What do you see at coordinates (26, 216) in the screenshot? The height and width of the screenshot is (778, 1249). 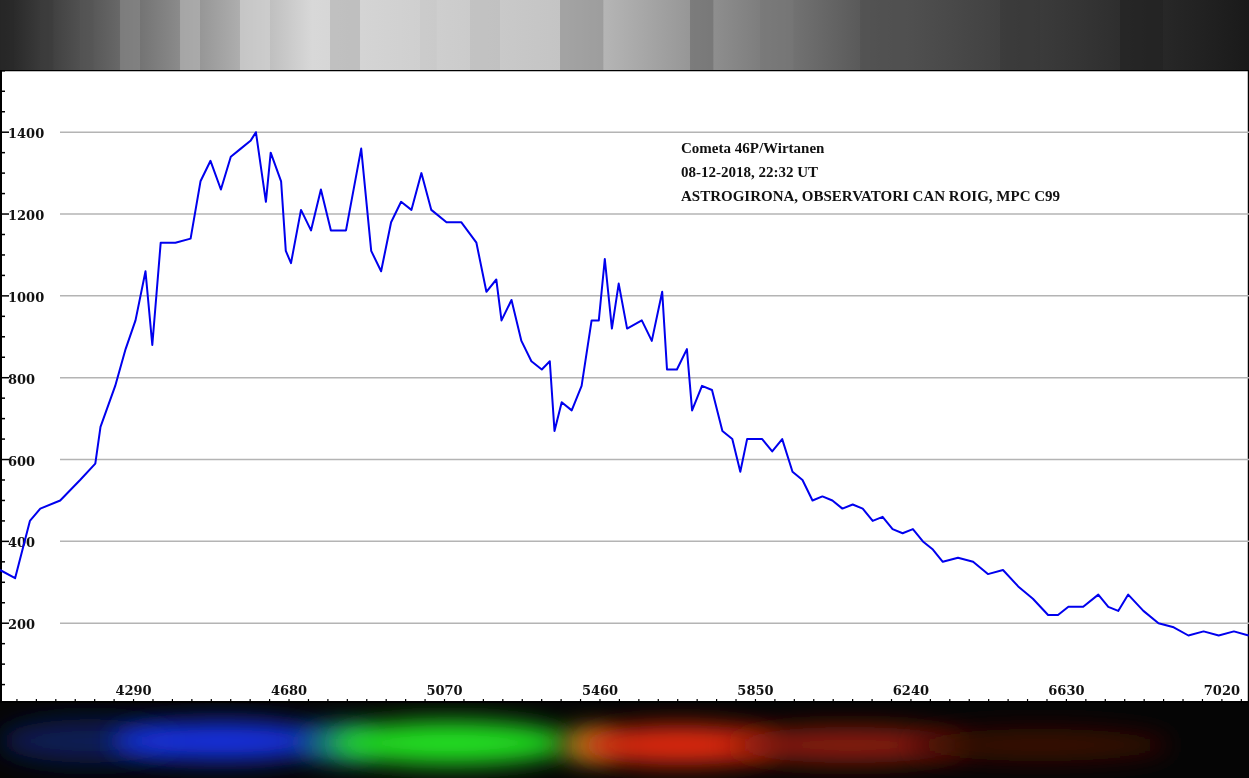 I see `y-tick-label: 1200` at bounding box center [26, 216].